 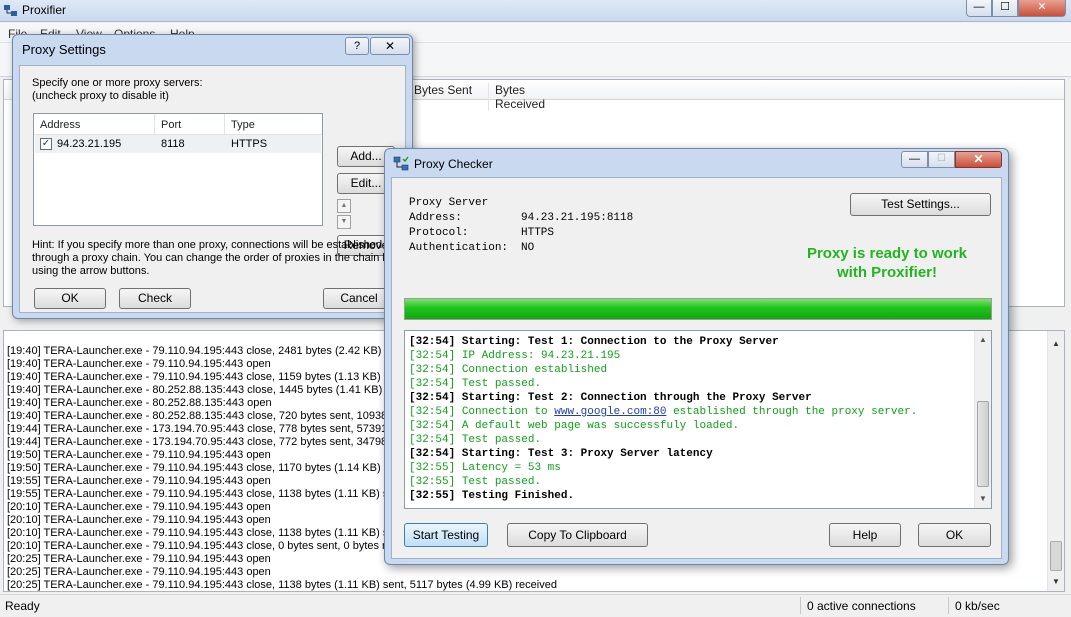 What do you see at coordinates (44, 10) in the screenshot?
I see `window-title: Proxifier` at bounding box center [44, 10].